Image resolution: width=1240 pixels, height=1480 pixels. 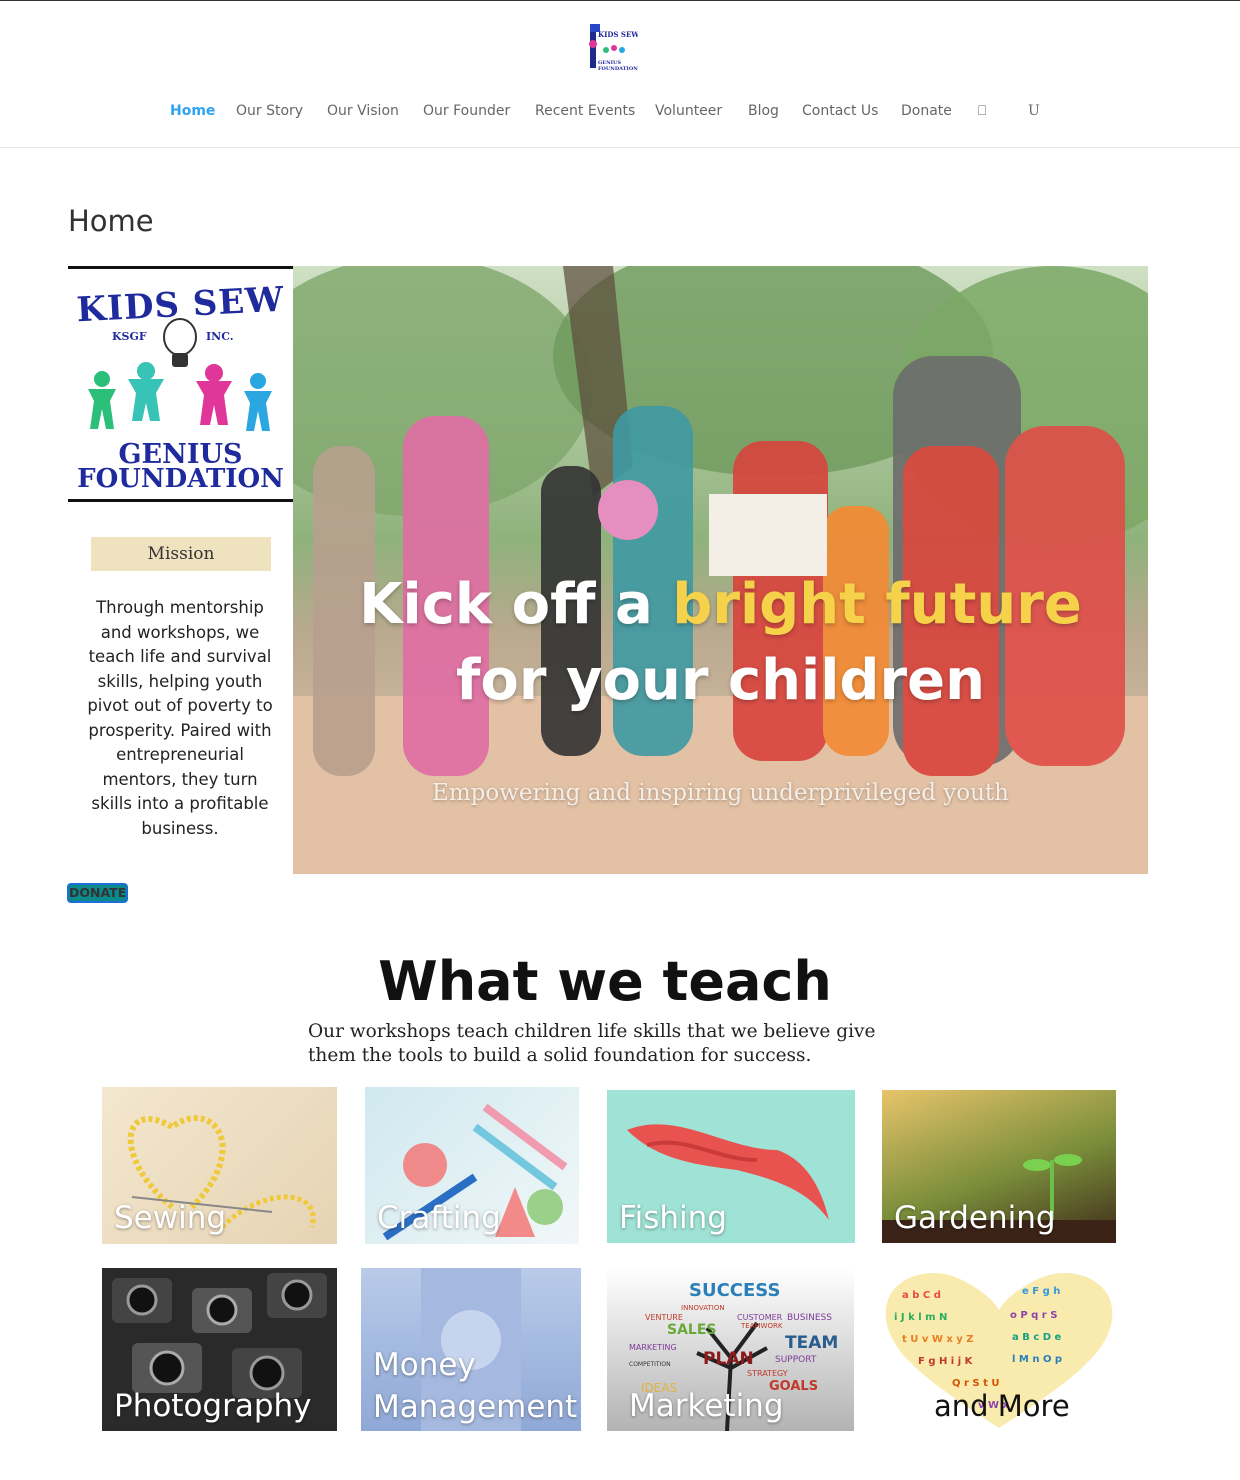 I want to click on tile-label-gardening: Gardening, so click(x=975, y=1218).